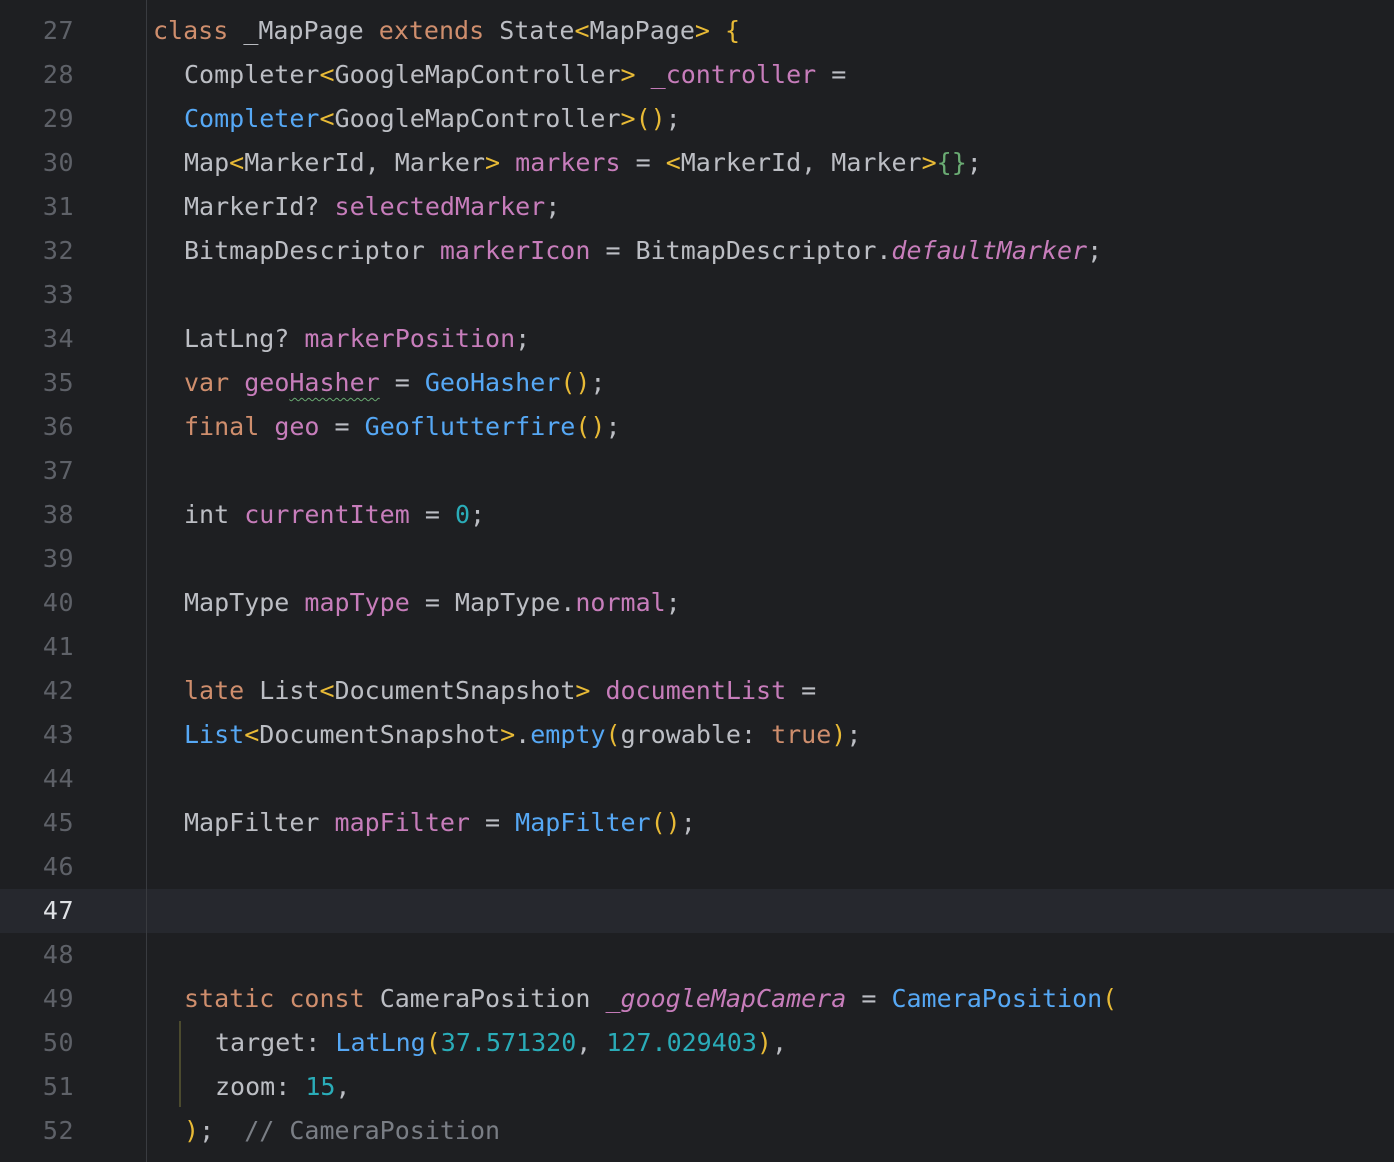 Image resolution: width=1394 pixels, height=1162 pixels. Describe the element at coordinates (37, 867) in the screenshot. I see `line-number: 46` at that location.